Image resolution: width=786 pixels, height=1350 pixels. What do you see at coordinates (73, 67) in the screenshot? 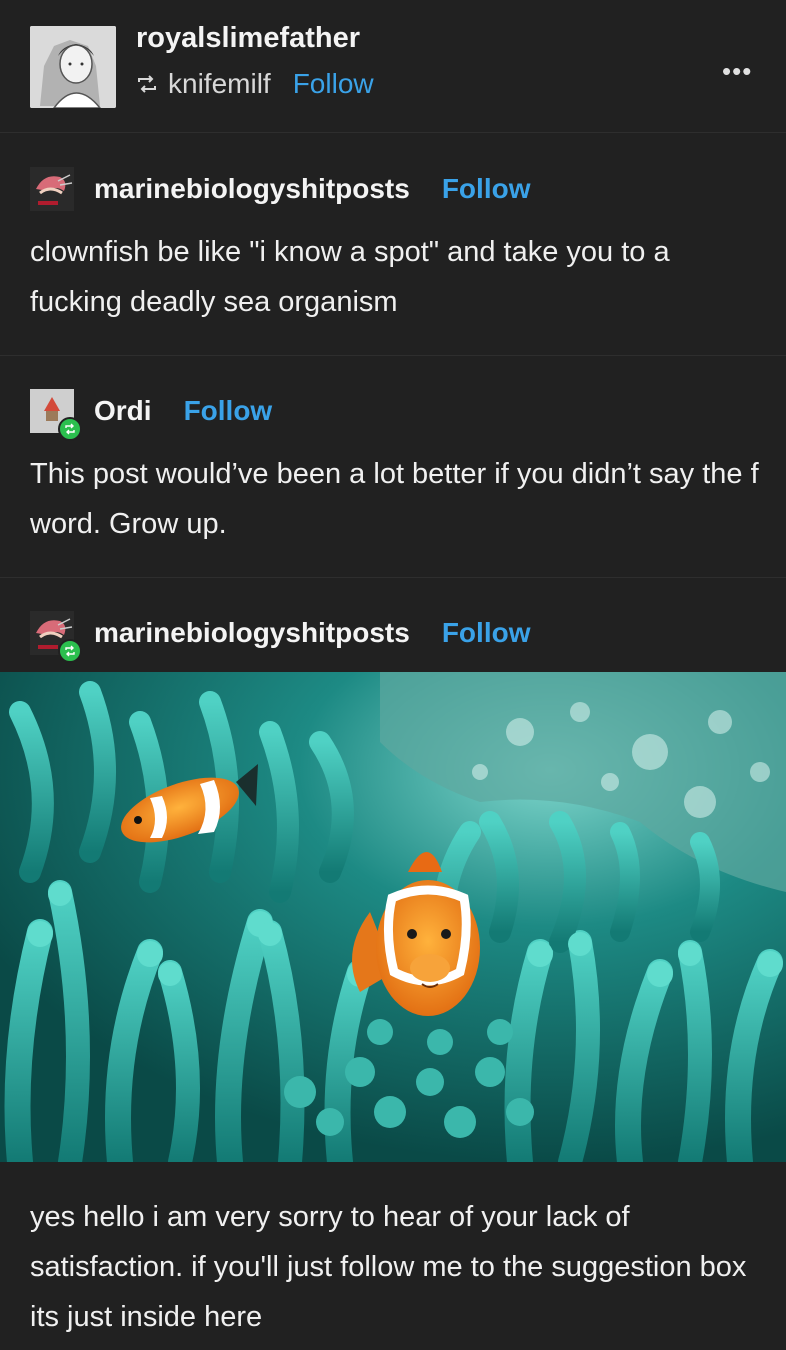
I see `poster-avatar` at bounding box center [73, 67].